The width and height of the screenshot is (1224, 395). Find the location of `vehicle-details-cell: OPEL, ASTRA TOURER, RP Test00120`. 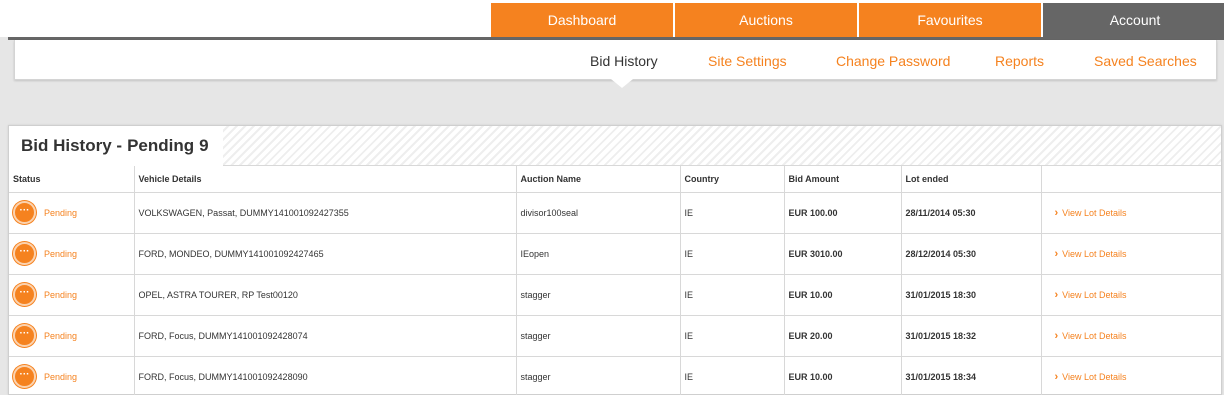

vehicle-details-cell: OPEL, ASTRA TOURER, RP Test00120 is located at coordinates (325, 295).